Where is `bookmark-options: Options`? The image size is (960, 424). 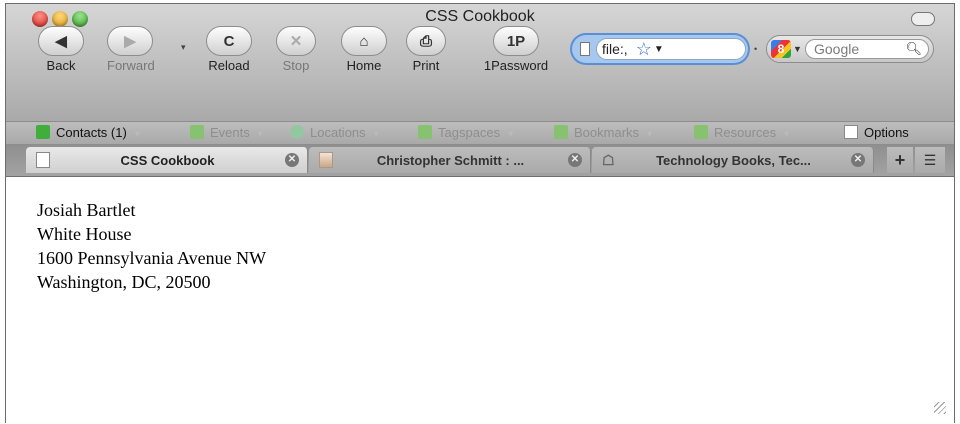
bookmark-options: Options is located at coordinates (876, 133).